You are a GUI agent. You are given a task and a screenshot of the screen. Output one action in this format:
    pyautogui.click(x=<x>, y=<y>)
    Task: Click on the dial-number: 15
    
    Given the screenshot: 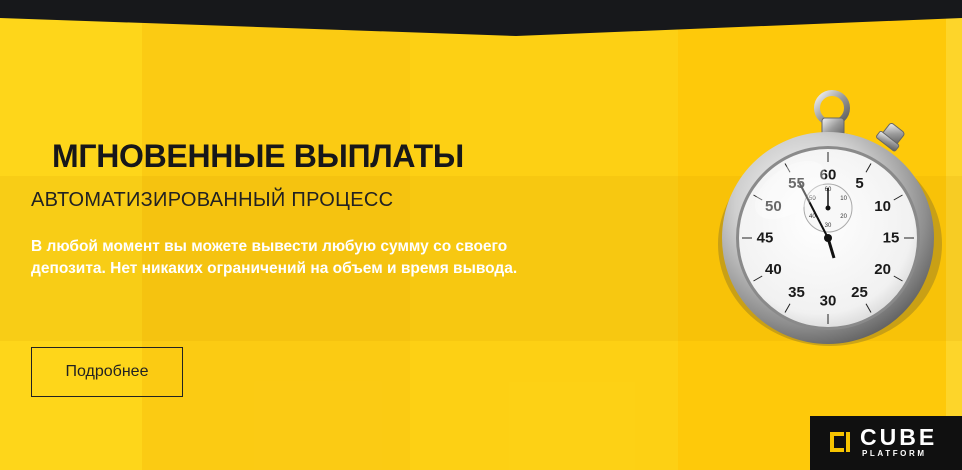 What is the action you would take?
    pyautogui.click(x=891, y=238)
    